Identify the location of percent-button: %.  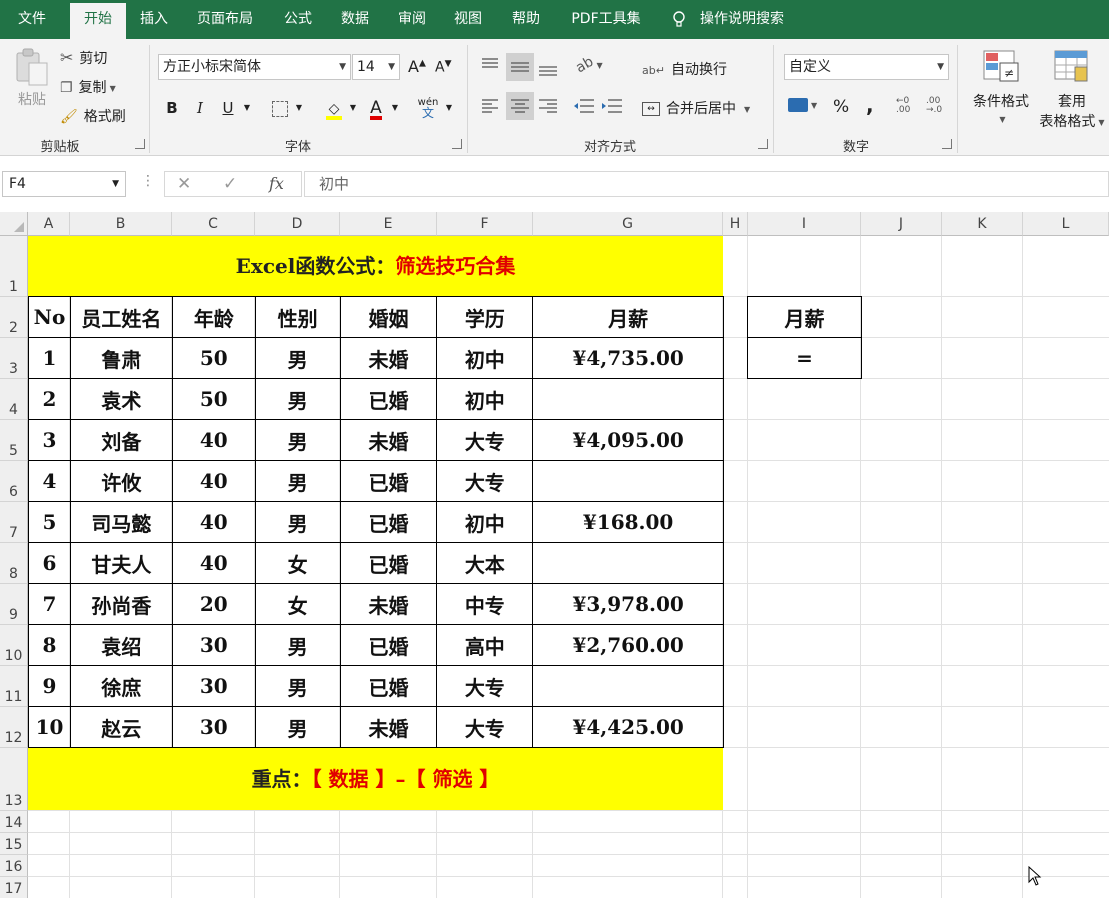
(841, 107).